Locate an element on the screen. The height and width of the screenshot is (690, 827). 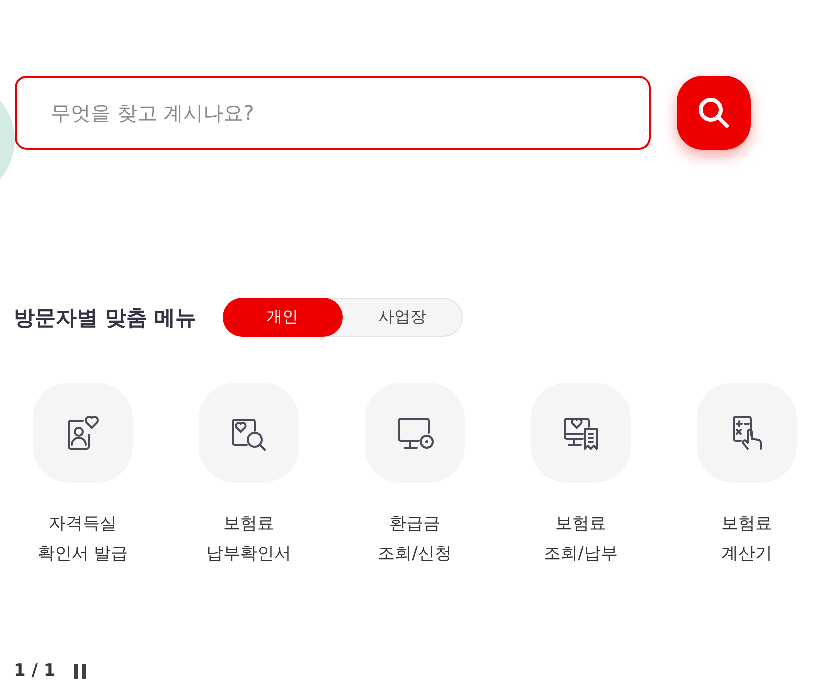
menu-label: 환급금 조회/신청 is located at coordinates (415, 539).